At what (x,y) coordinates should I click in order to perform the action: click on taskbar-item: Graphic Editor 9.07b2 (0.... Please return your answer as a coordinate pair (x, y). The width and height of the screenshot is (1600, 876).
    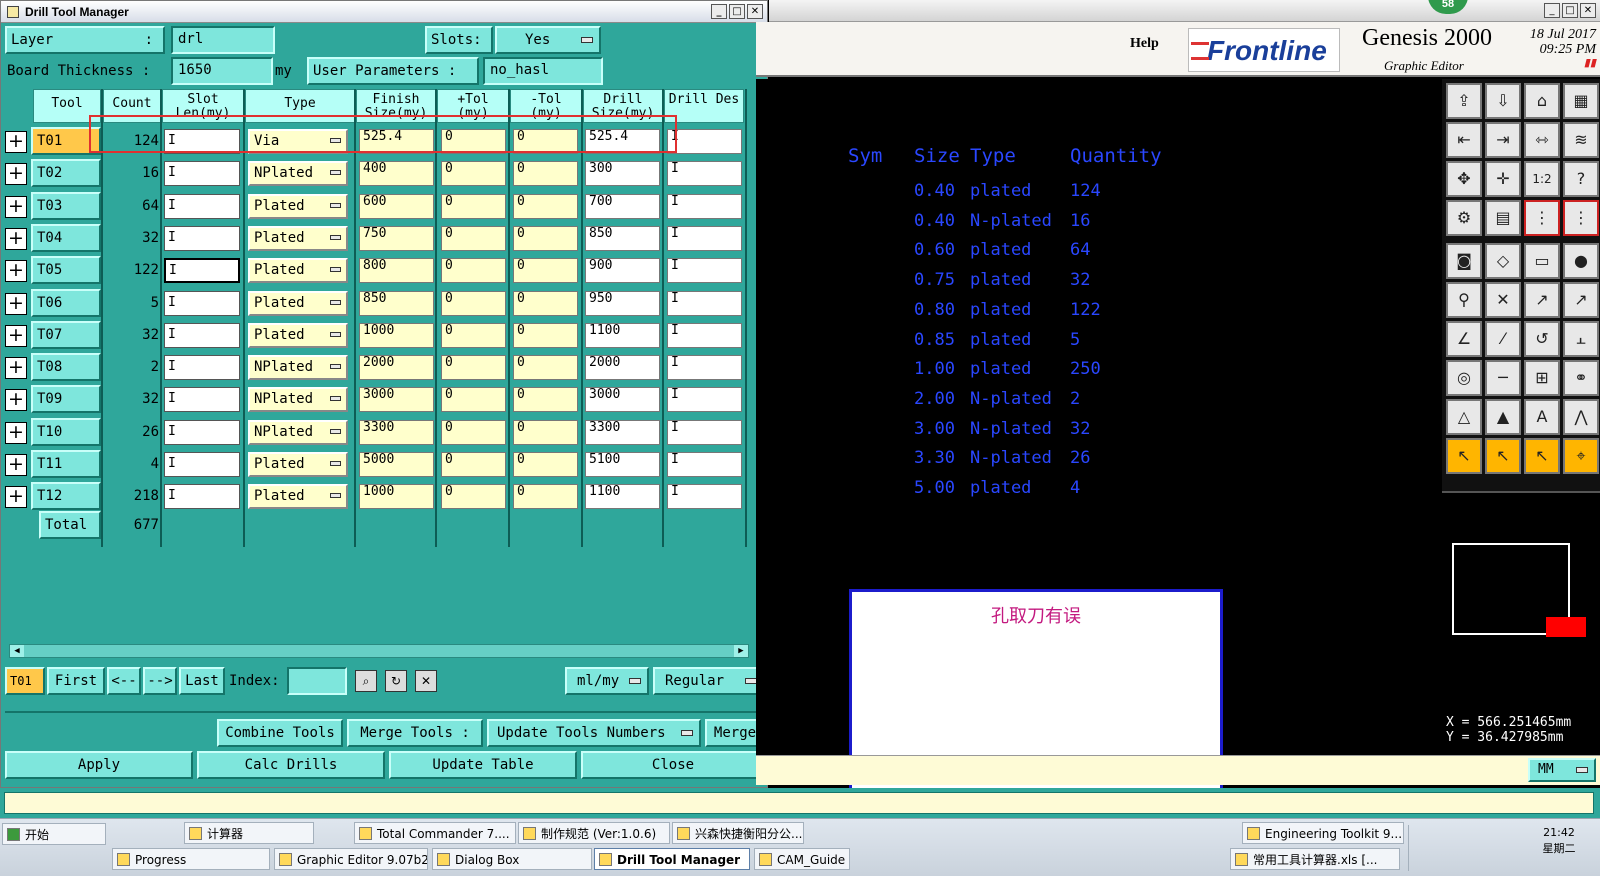
    Looking at the image, I should click on (351, 859).